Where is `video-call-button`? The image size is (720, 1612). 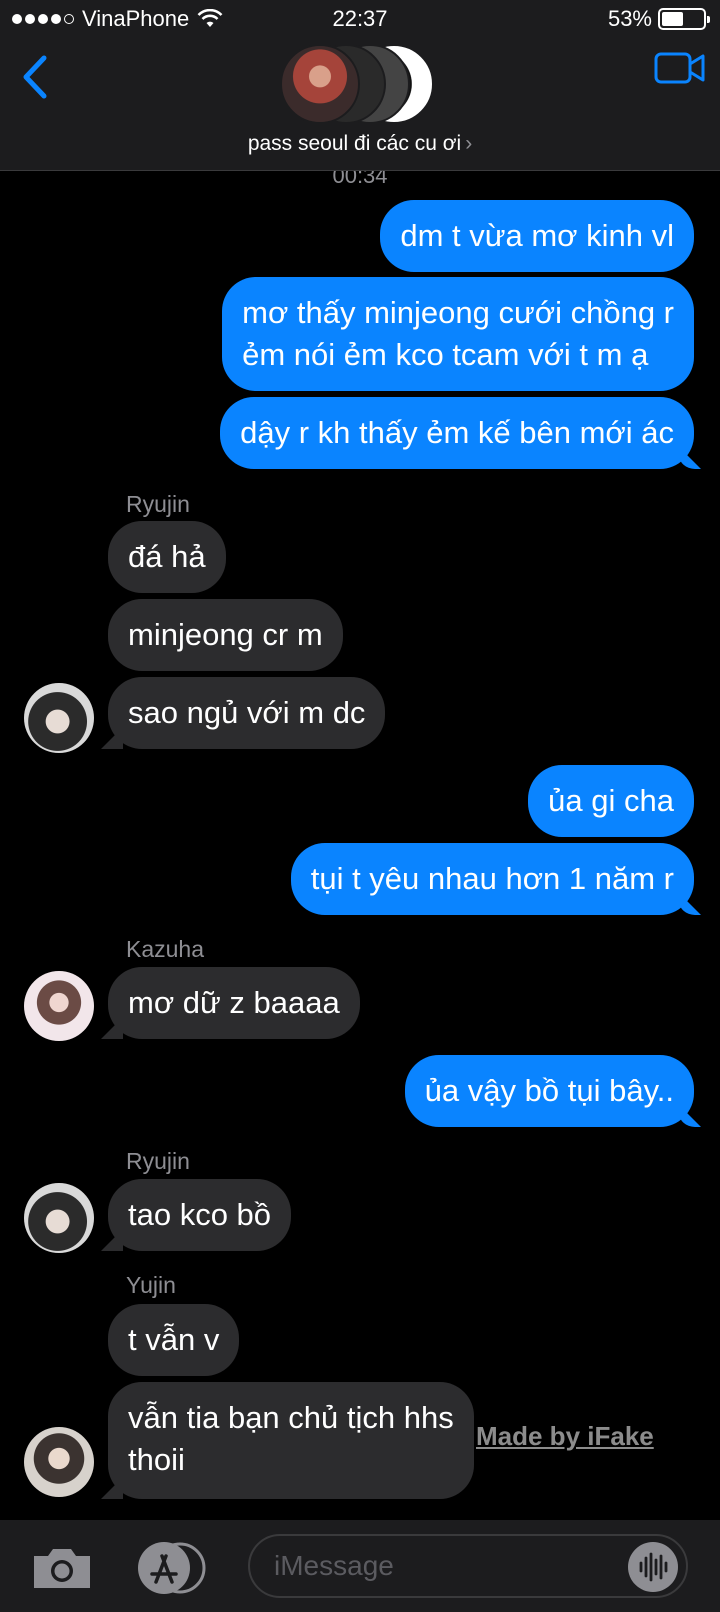
video-call-button is located at coordinates (680, 68).